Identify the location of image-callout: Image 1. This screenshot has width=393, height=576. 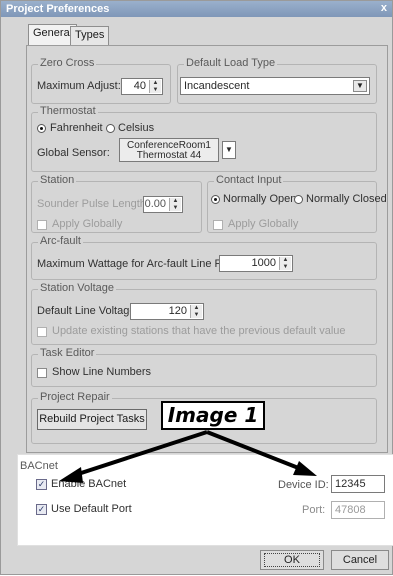
(213, 415).